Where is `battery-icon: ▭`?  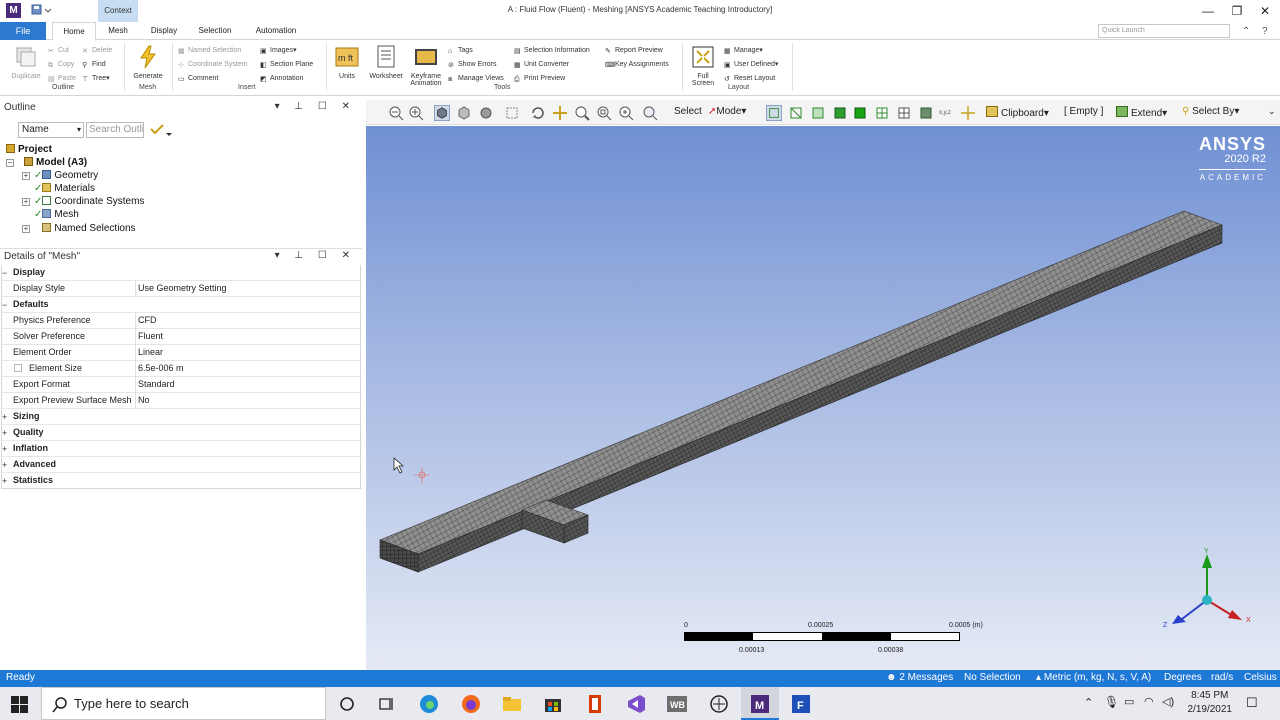
battery-icon: ▭ is located at coordinates (1129, 701).